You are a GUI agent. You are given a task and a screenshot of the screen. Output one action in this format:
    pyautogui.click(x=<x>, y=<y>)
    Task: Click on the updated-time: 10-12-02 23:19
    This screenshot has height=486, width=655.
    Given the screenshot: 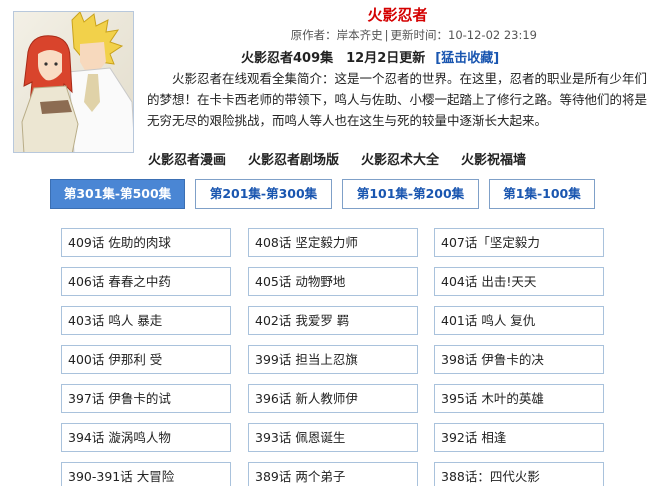 What is the action you would take?
    pyautogui.click(x=492, y=35)
    